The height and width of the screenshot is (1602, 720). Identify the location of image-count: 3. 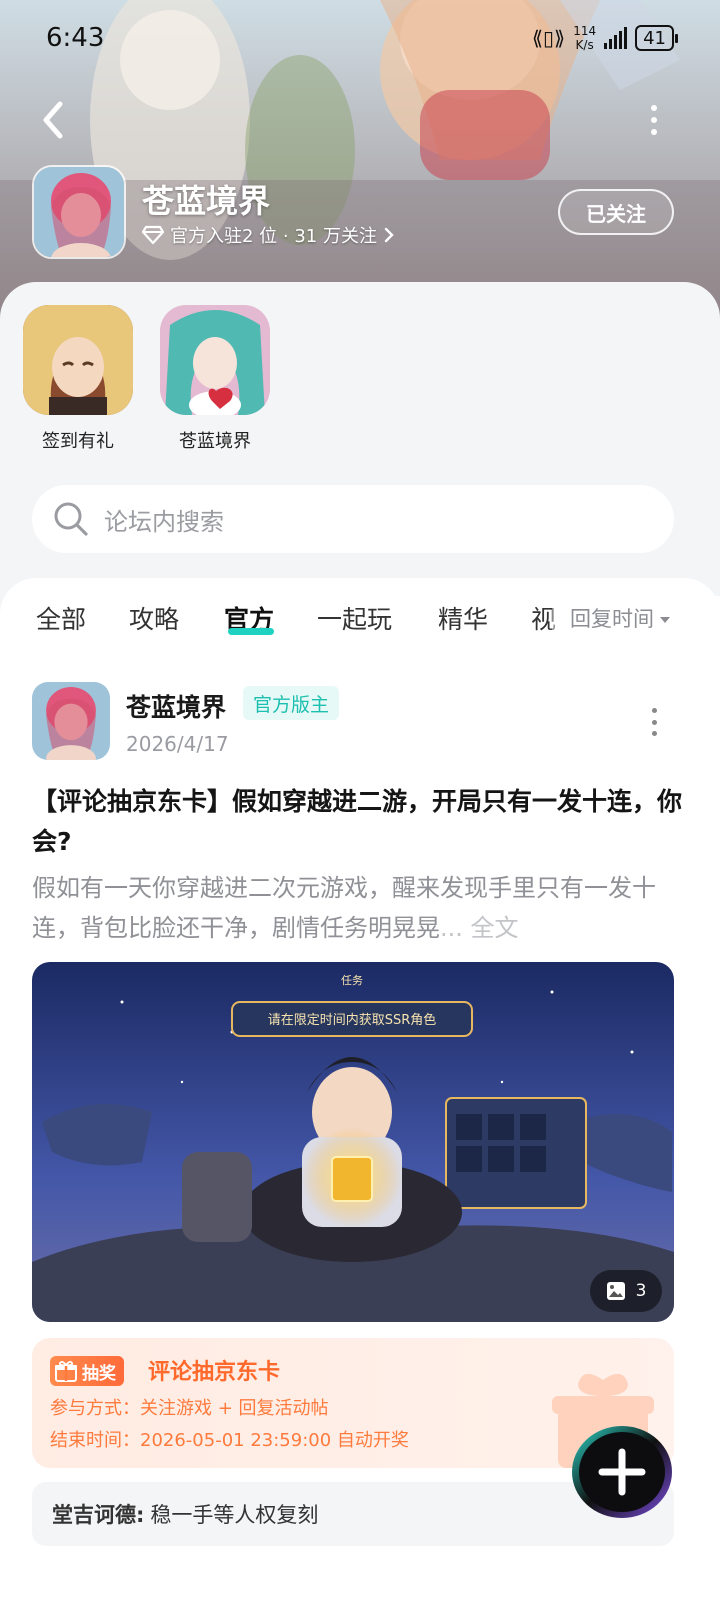
(641, 1291).